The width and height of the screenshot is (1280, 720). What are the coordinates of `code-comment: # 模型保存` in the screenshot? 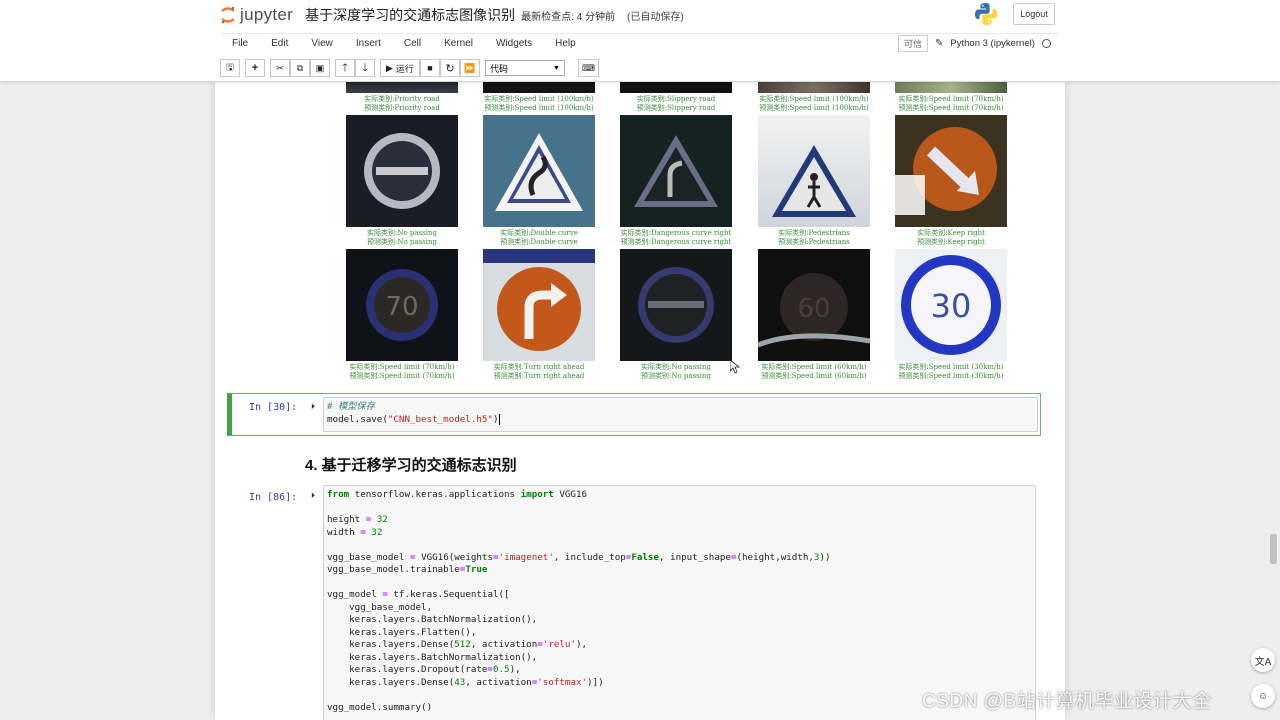 It's located at (351, 406).